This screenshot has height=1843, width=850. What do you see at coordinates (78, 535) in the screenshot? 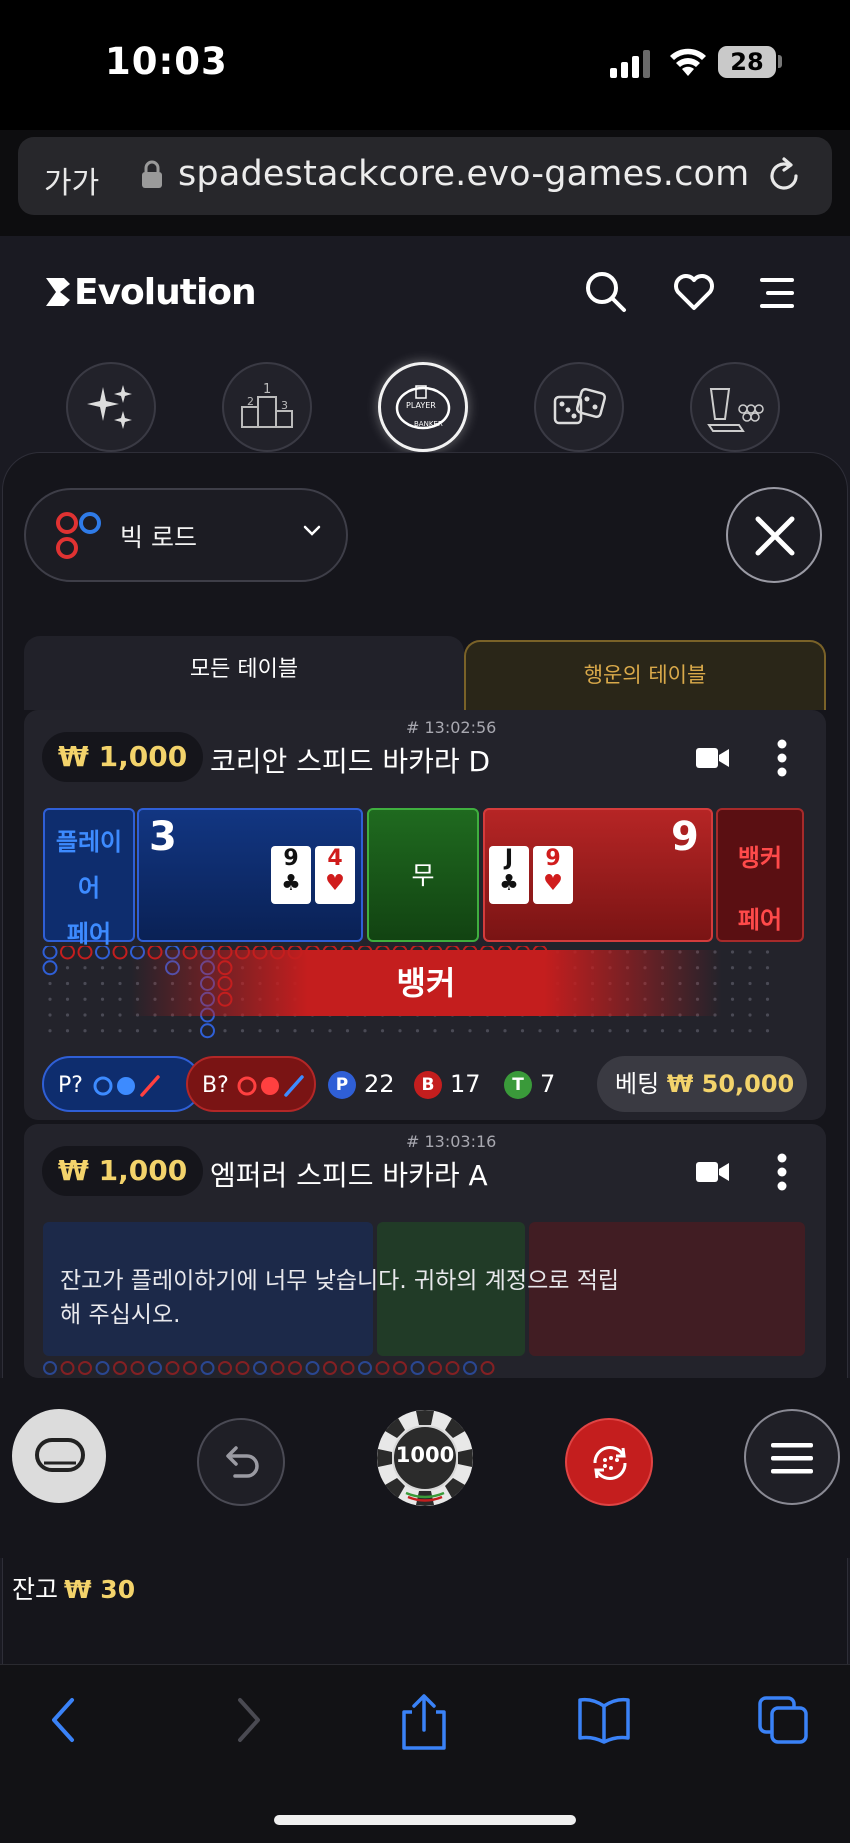
I see `big-road-icon` at bounding box center [78, 535].